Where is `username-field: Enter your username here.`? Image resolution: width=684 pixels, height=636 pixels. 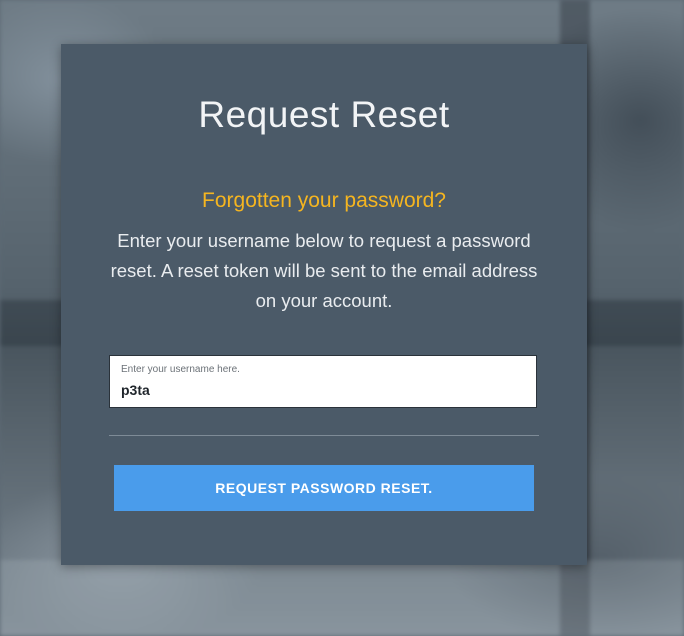
username-field: Enter your username here. is located at coordinates (323, 381).